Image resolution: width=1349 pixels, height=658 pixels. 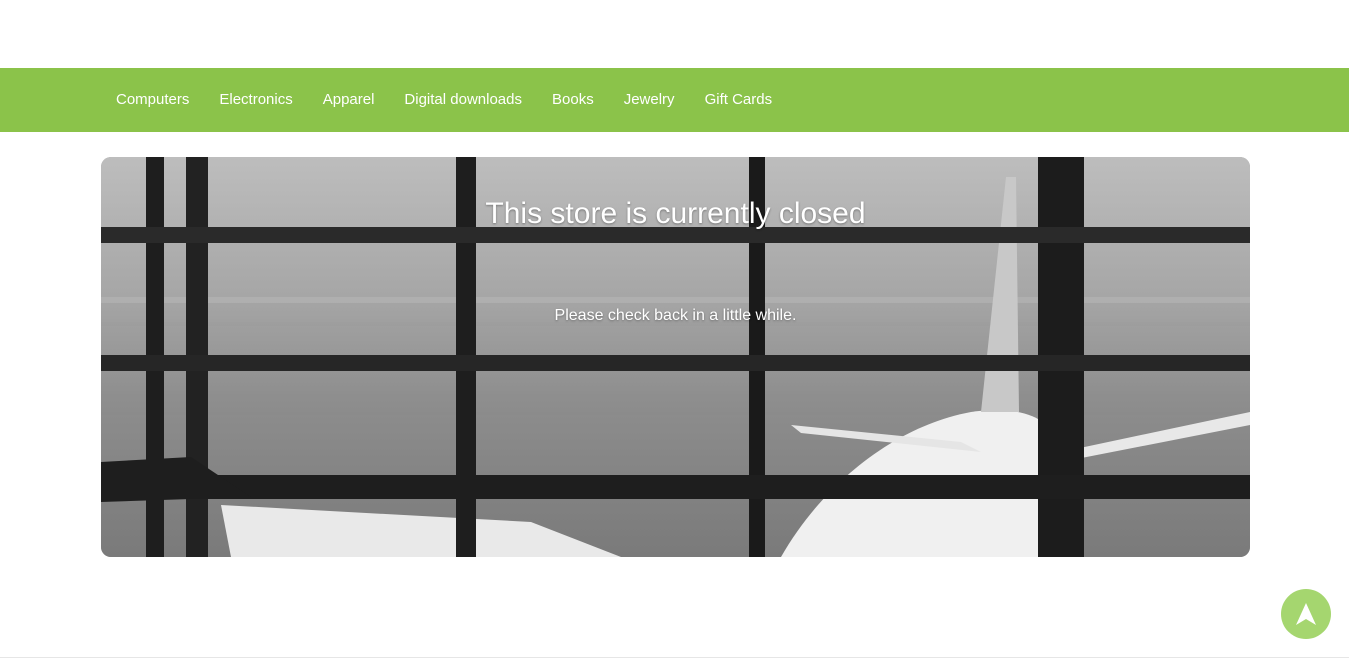 I want to click on menu-link-jewelry: Jewelry, so click(x=649, y=100).